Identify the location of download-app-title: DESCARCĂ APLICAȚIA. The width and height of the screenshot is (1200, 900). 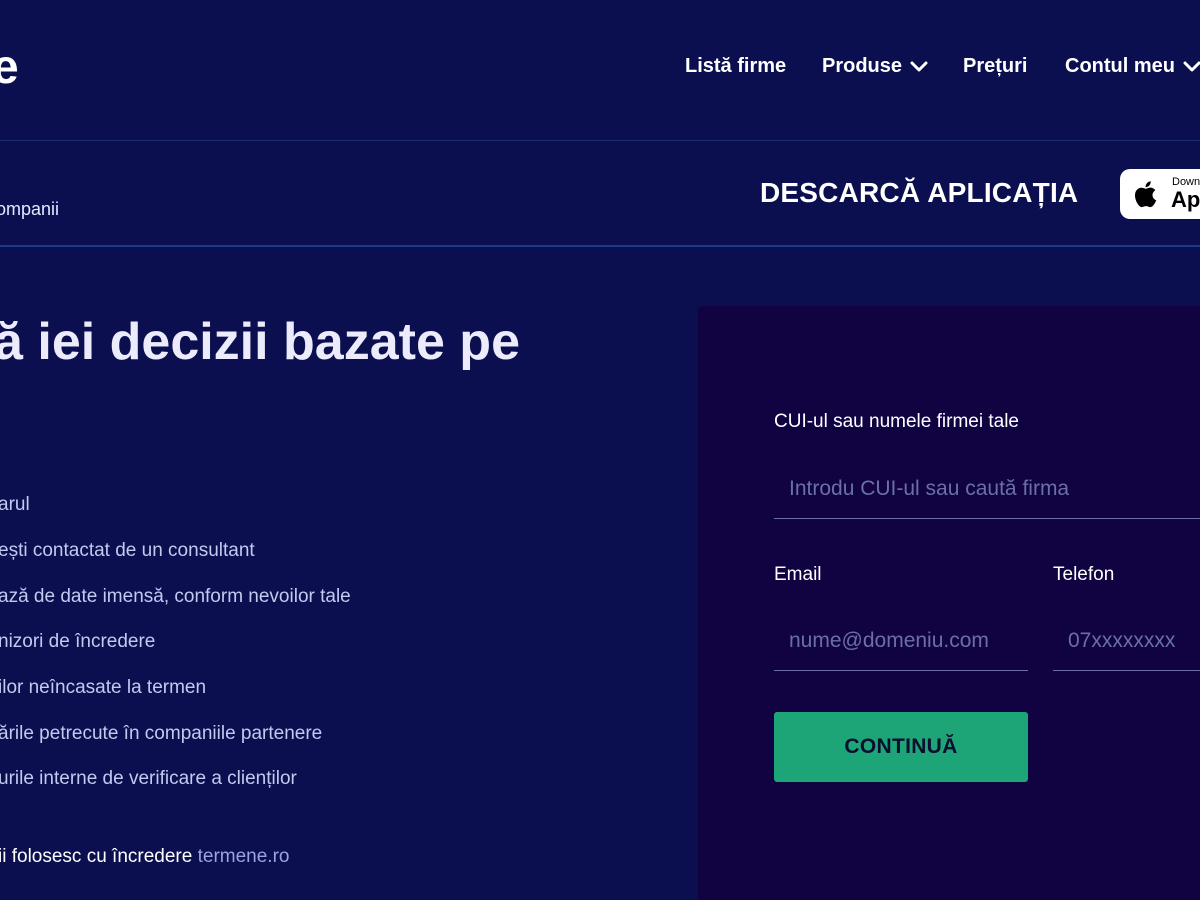
(919, 192).